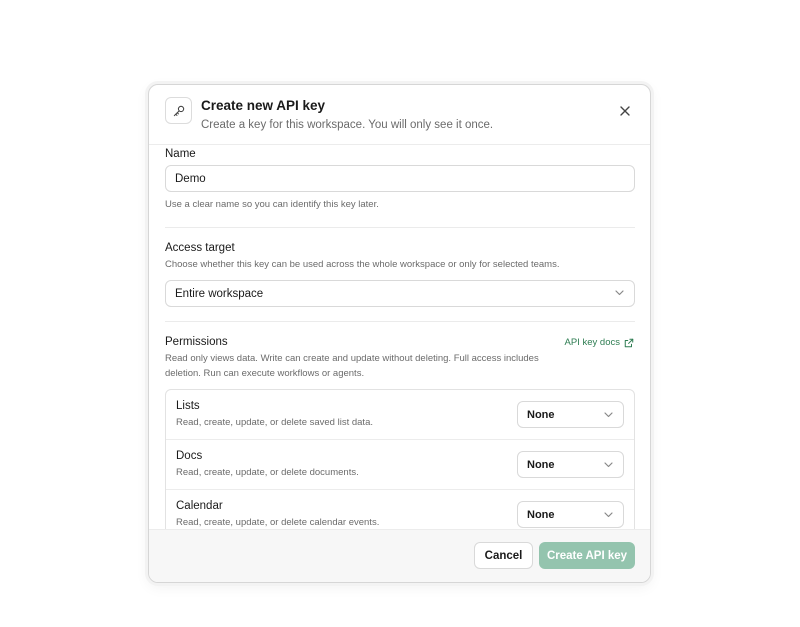 This screenshot has width=800, height=627. Describe the element at coordinates (180, 154) in the screenshot. I see `name-label: Name` at that location.